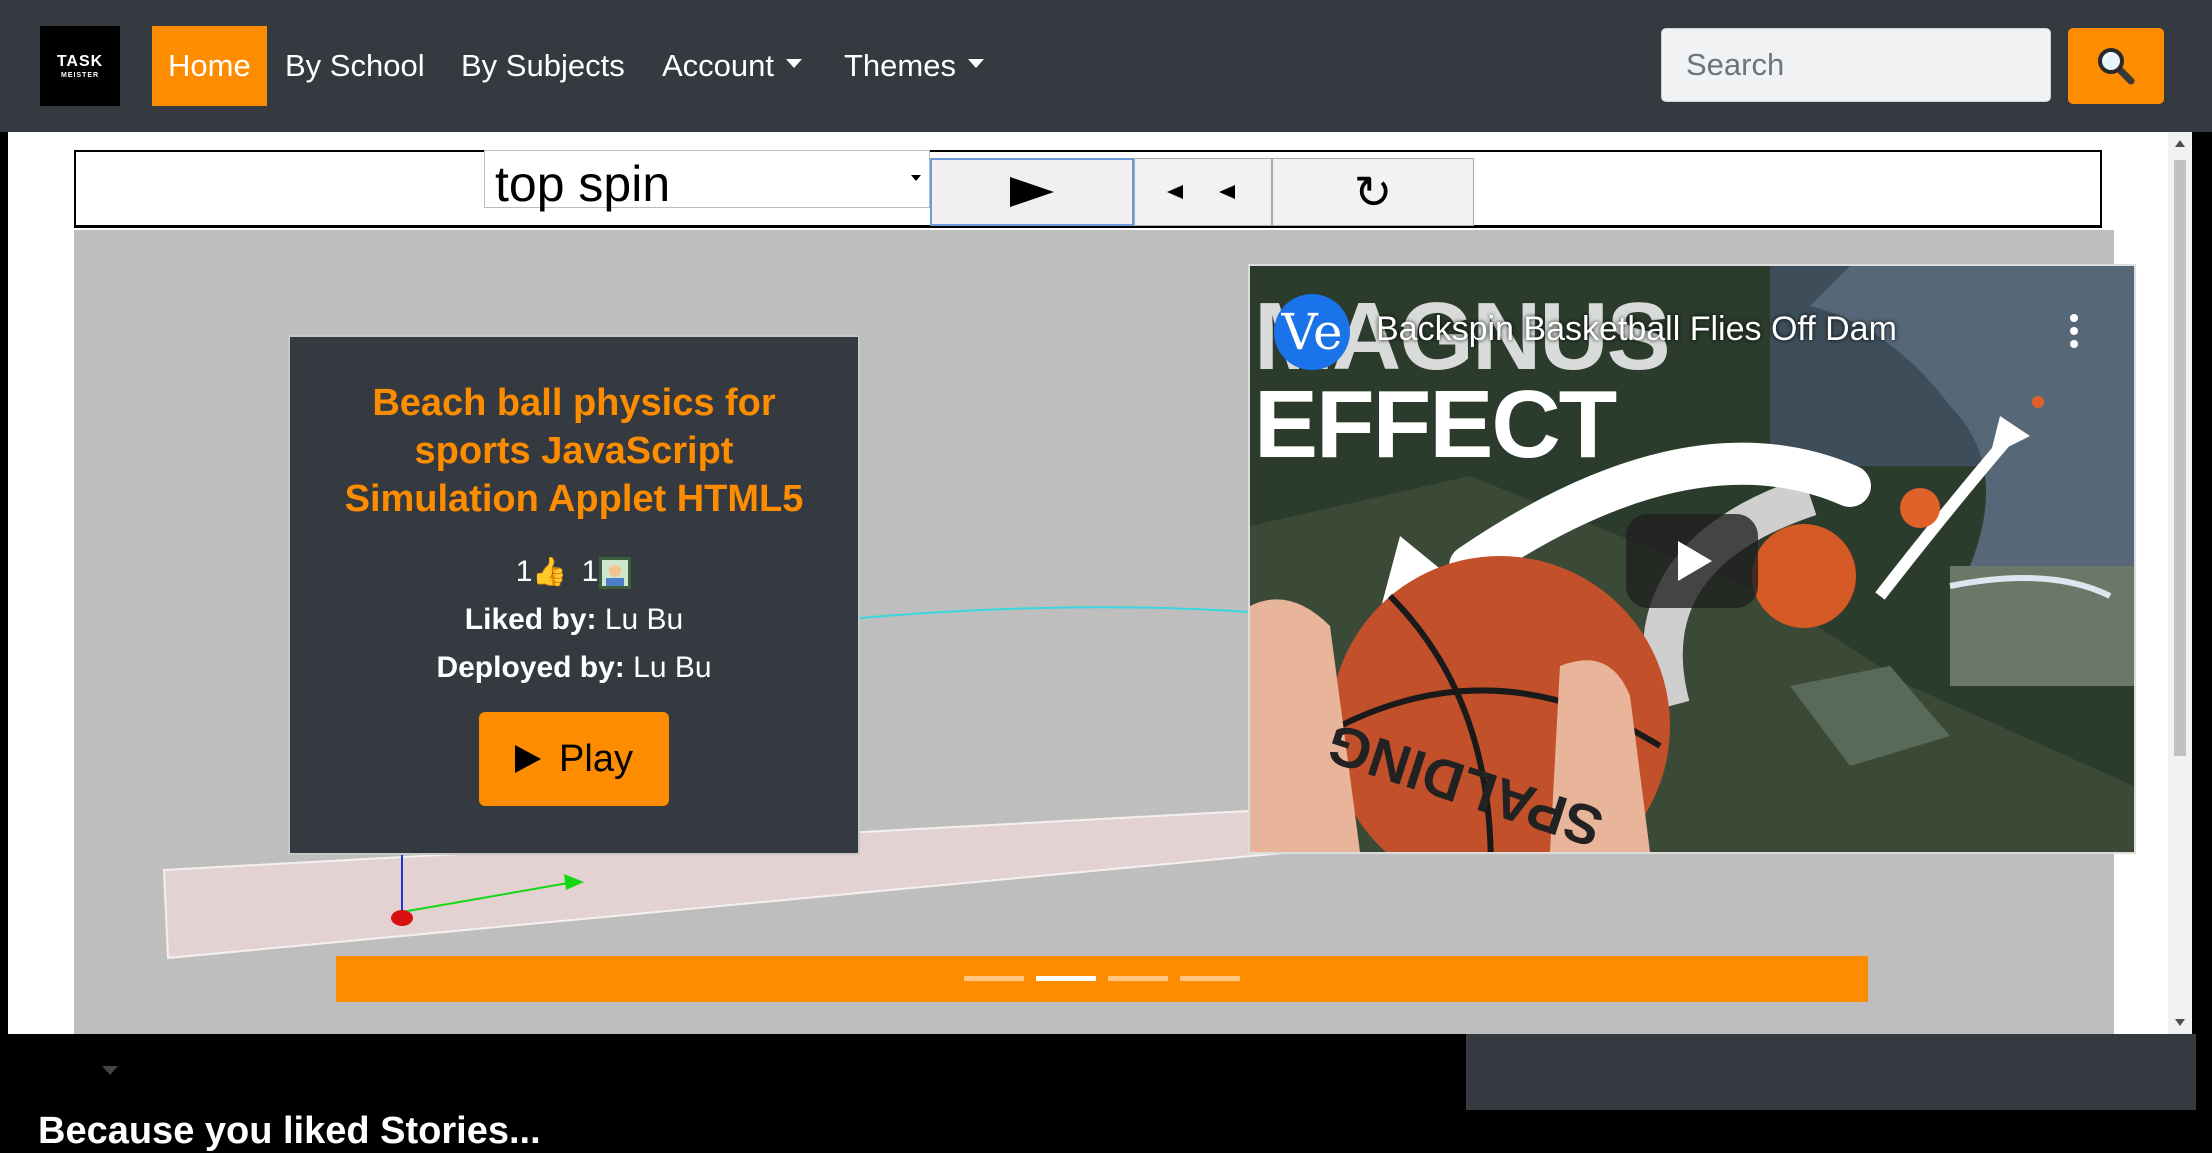 This screenshot has width=2212, height=1153. What do you see at coordinates (596, 758) in the screenshot?
I see `play-button-label: Play` at bounding box center [596, 758].